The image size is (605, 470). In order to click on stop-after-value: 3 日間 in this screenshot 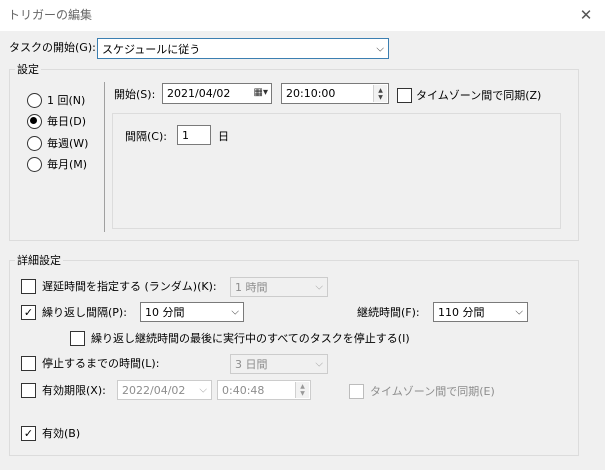, I will do `click(251, 364)`.